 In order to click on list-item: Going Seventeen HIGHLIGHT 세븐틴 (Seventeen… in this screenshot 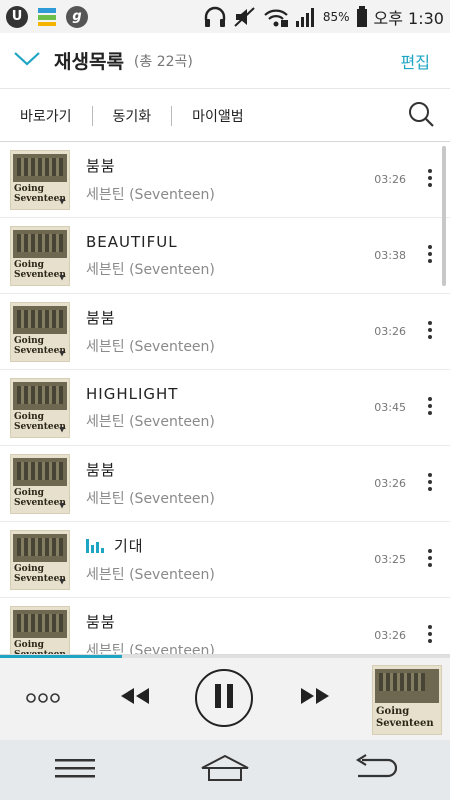, I will do `click(225, 408)`.